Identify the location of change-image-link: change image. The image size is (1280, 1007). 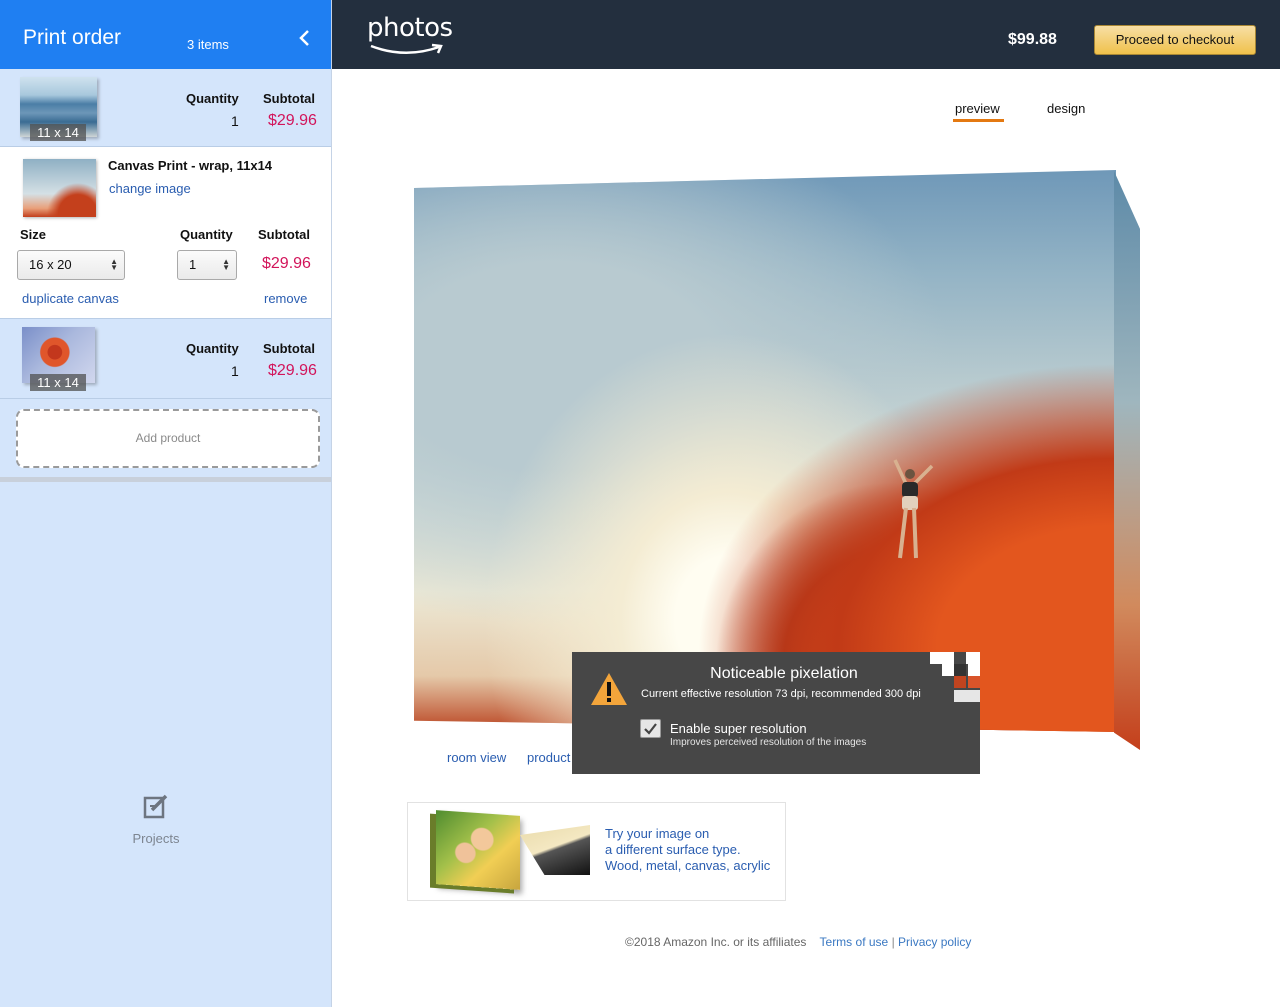
(150, 188).